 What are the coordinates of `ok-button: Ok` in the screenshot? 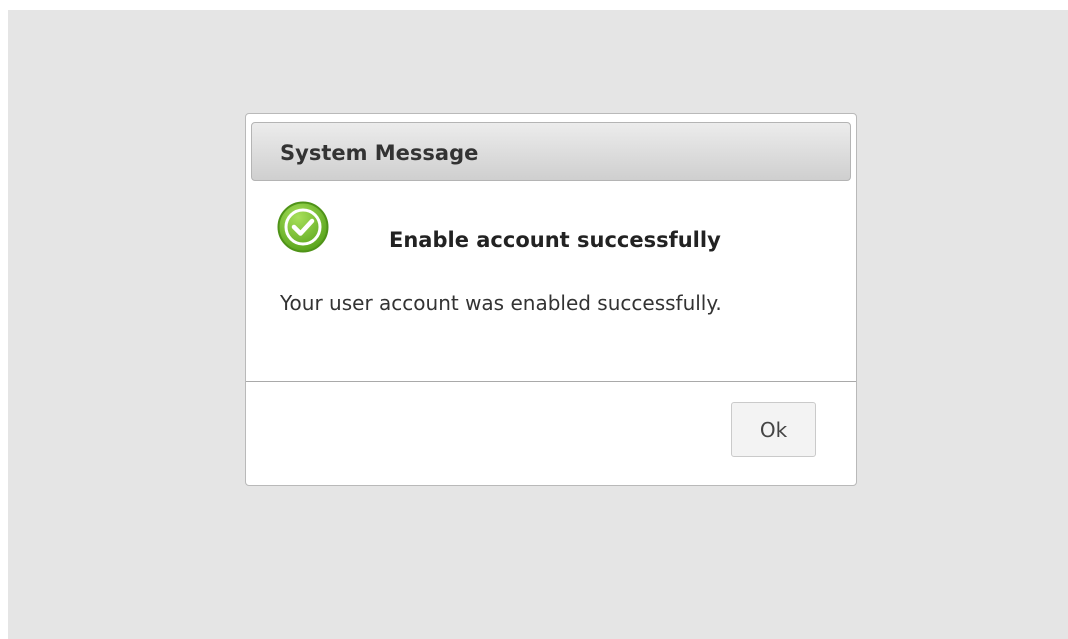 It's located at (773, 429).